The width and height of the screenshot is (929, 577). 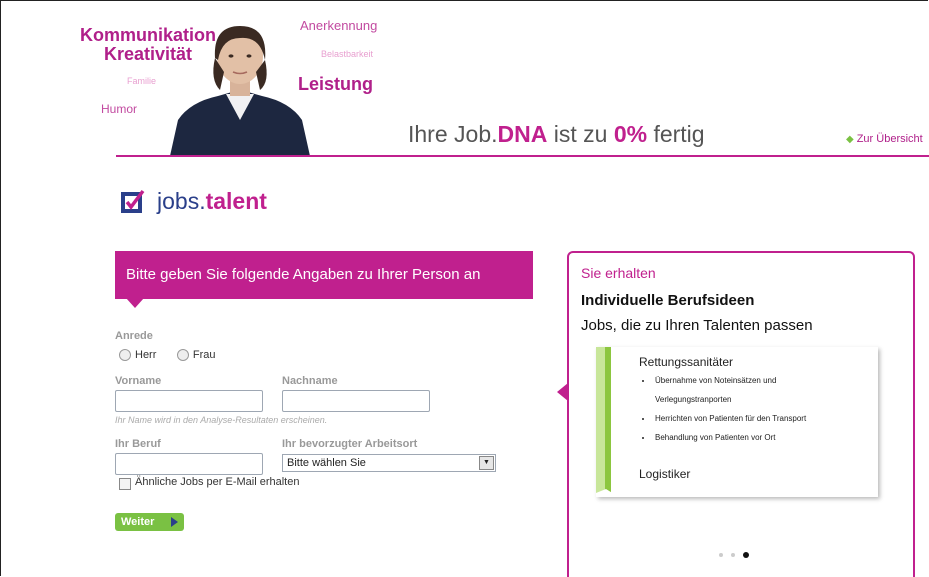 What do you see at coordinates (204, 355) in the screenshot?
I see `radio-frau-label: Frau` at bounding box center [204, 355].